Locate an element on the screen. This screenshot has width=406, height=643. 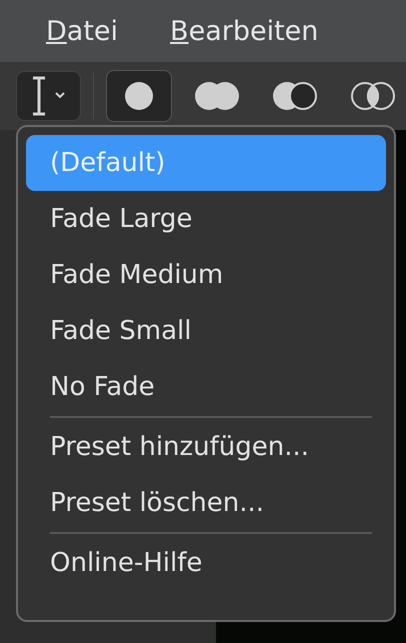
brush-mode-button is located at coordinates (139, 96).